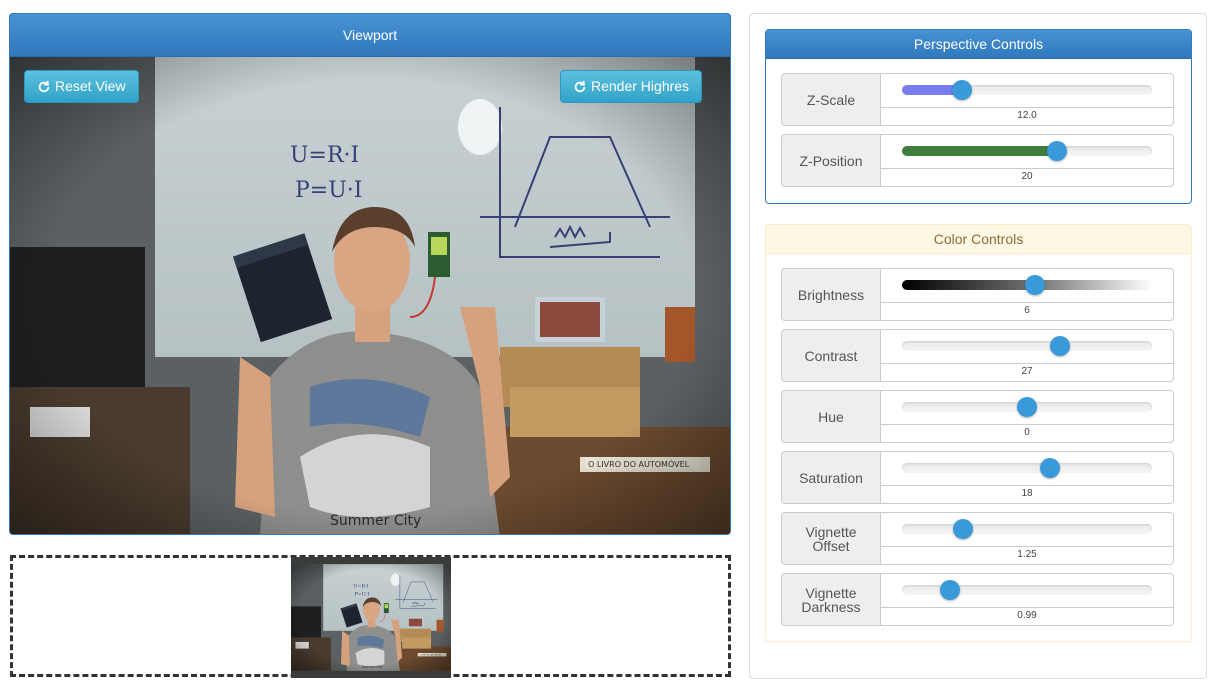  I want to click on reset-view-label: Reset View, so click(90, 86).